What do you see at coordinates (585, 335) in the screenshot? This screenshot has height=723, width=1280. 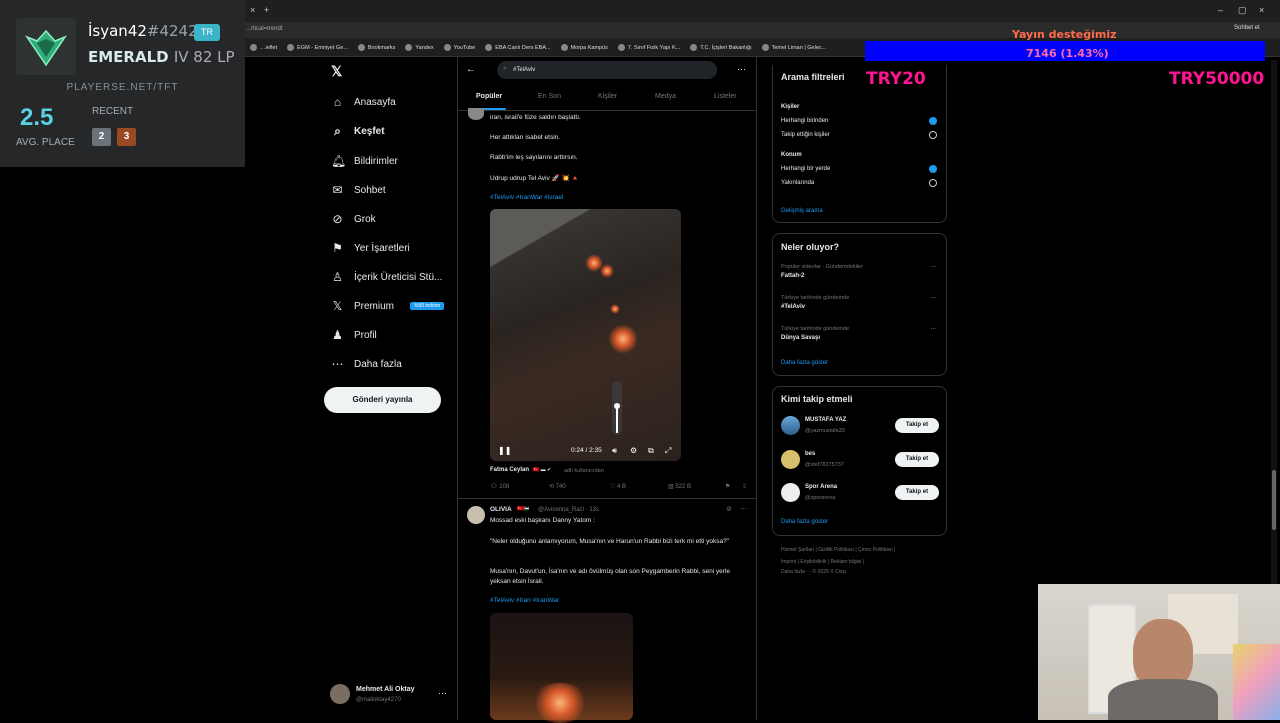 I see `video-player: ❚❚ 0:24 / 2:35 🔊︎ ⚙ ⧉ ⤢` at bounding box center [585, 335].